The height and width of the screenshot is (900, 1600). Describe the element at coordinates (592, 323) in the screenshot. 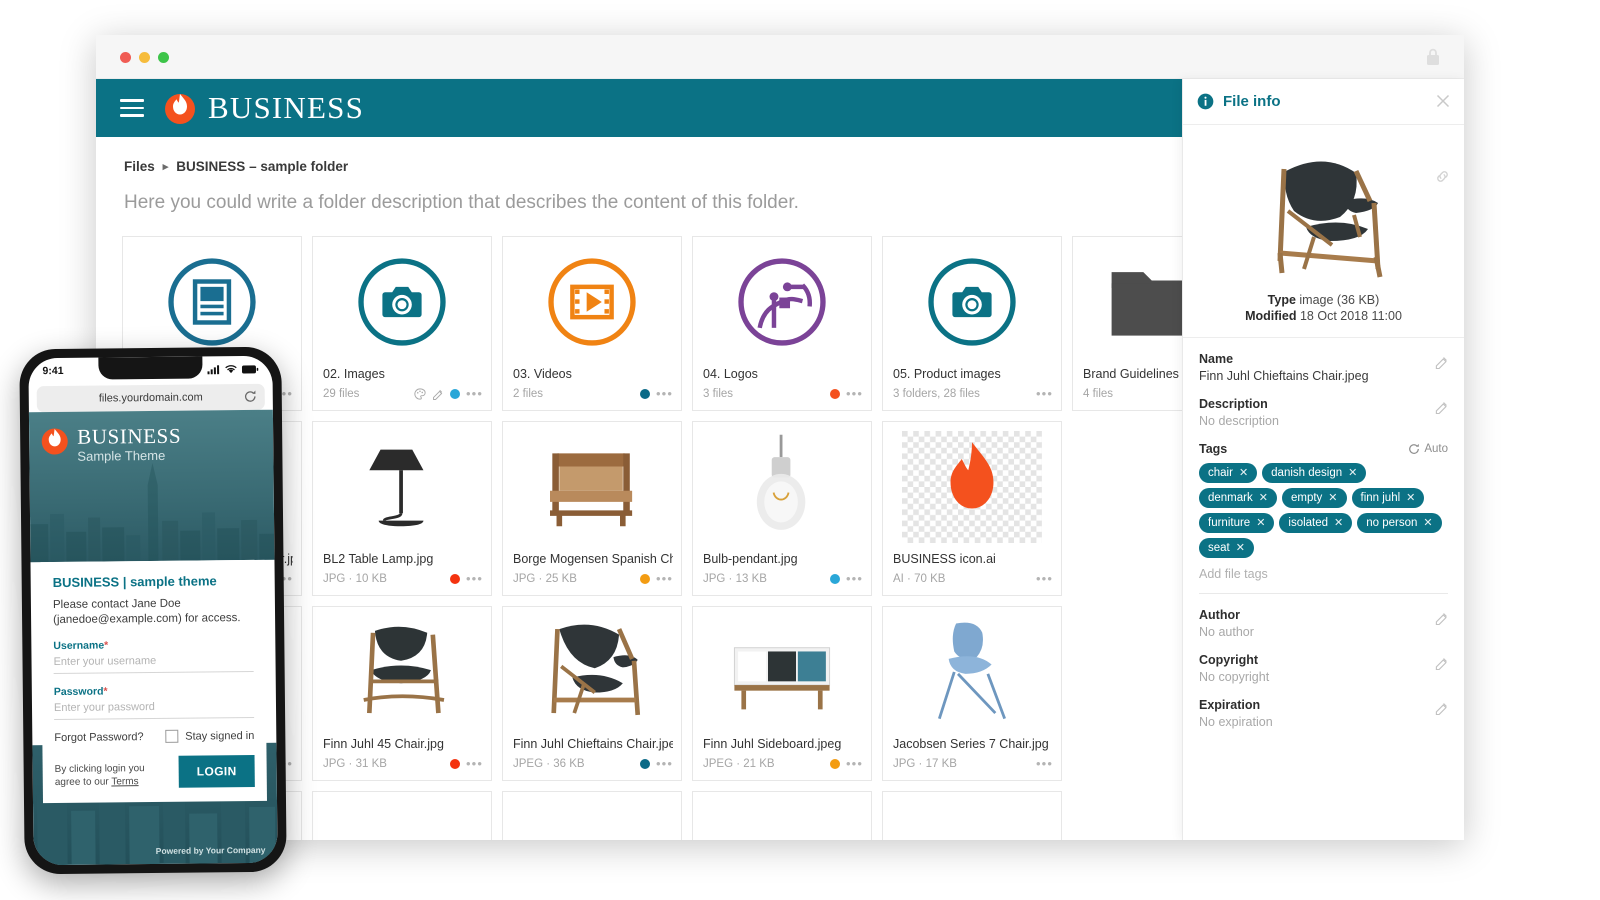

I see `folder-card: 03. Videos 2 files •••` at that location.